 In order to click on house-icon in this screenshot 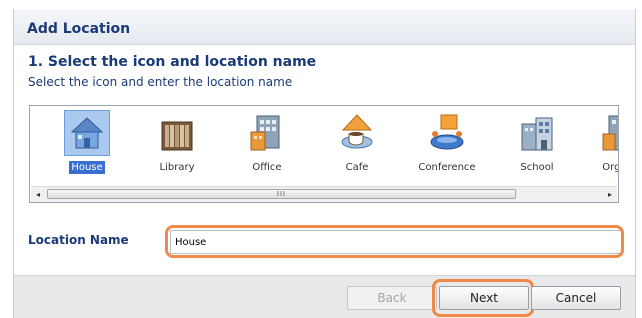, I will do `click(87, 133)`.